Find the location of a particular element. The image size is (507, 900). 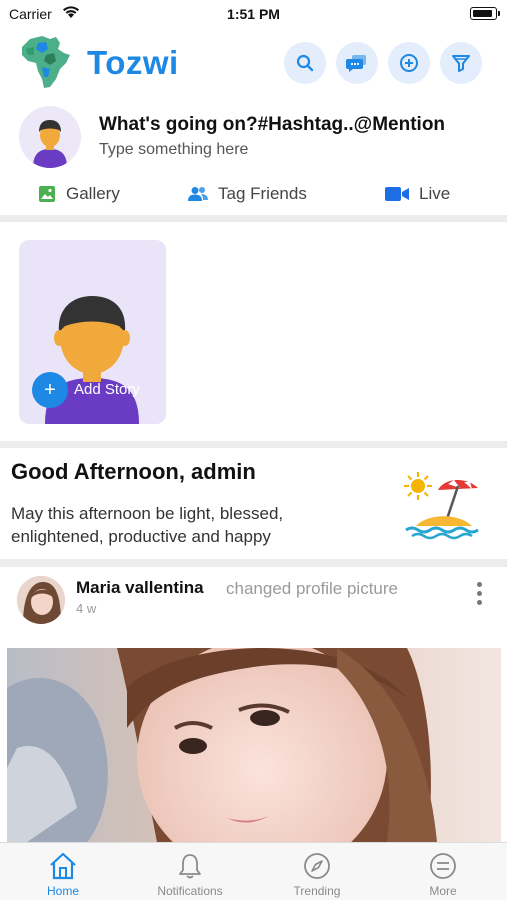

add-story-plus-icon: + is located at coordinates (50, 390).